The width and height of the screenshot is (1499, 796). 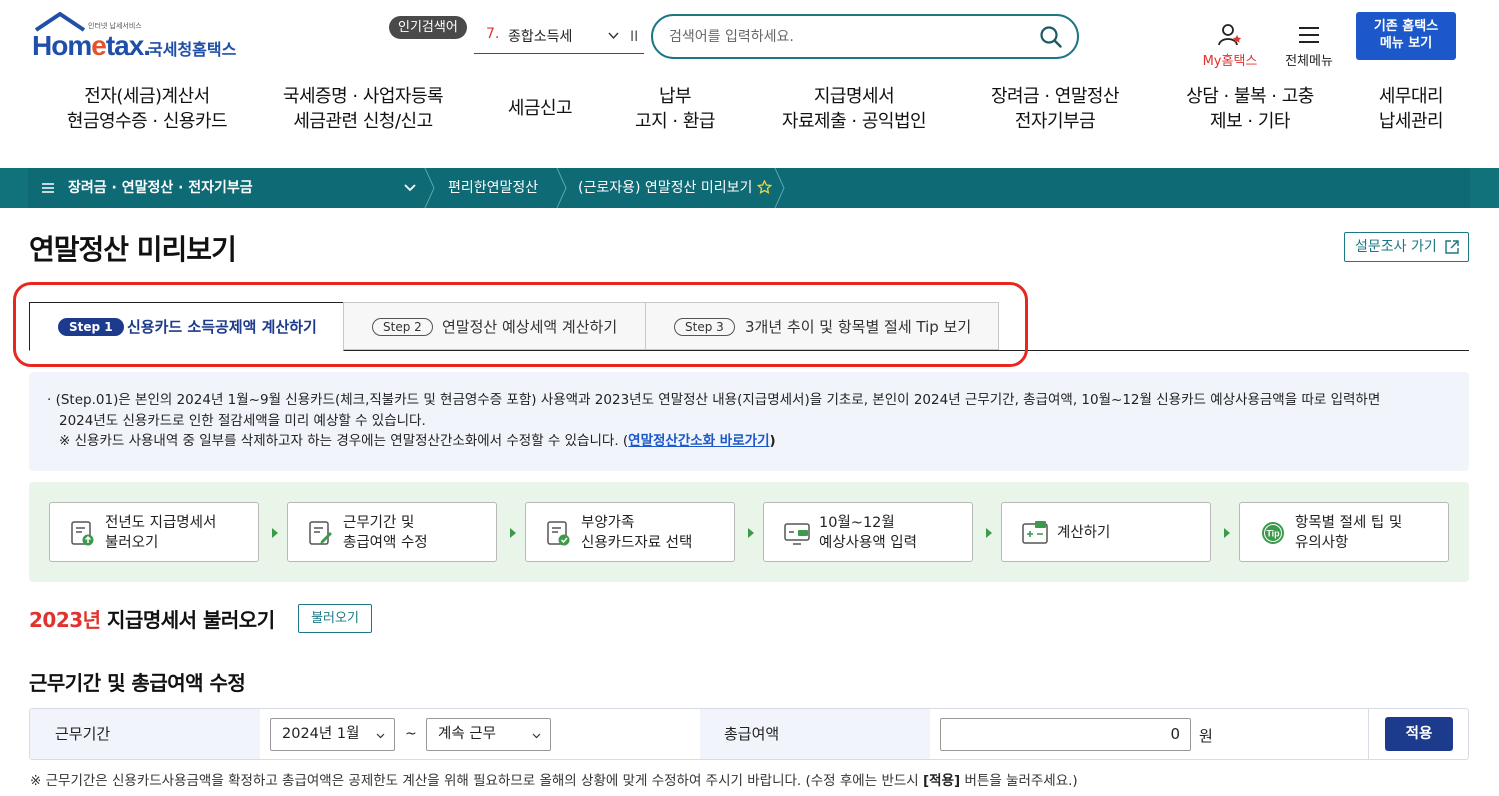 What do you see at coordinates (764, 187) in the screenshot?
I see `star-icon` at bounding box center [764, 187].